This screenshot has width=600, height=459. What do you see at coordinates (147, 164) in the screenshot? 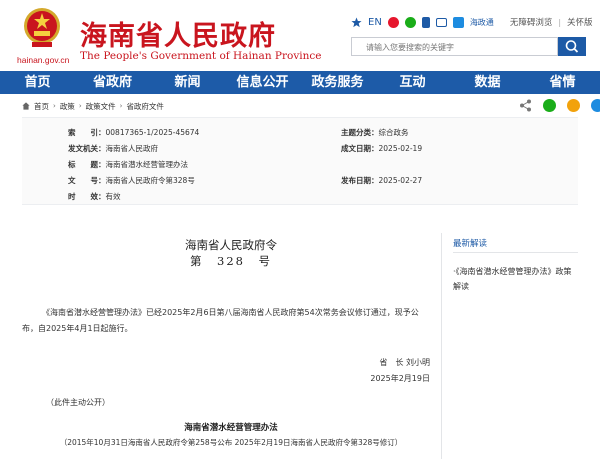
I see `info-title-value: 海南省潜水经营管理办法` at bounding box center [147, 164].